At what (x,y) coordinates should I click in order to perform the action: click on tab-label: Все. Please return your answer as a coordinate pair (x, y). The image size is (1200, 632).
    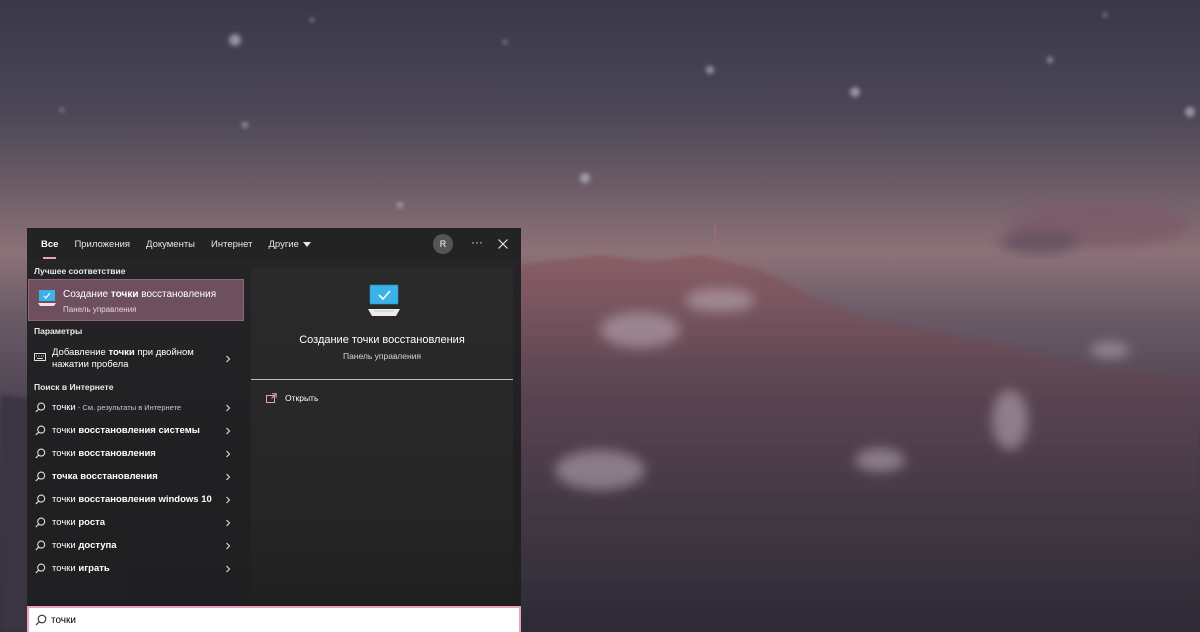
    Looking at the image, I should click on (50, 244).